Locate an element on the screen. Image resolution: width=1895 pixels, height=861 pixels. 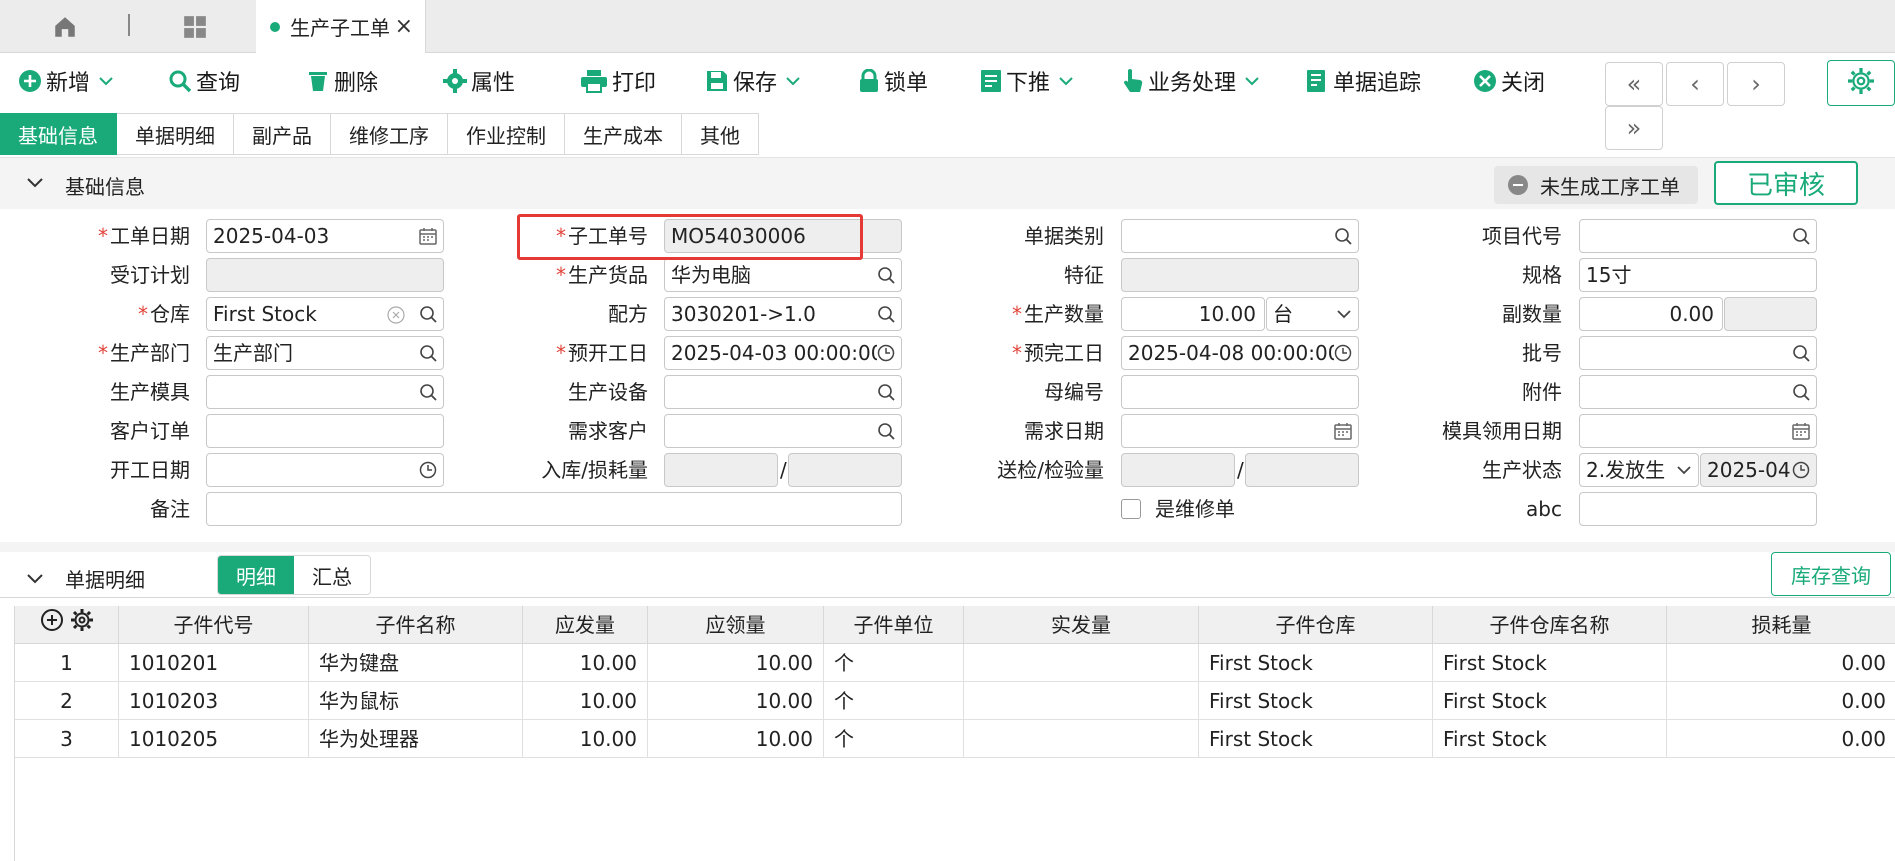
summary-view-button: 汇总 is located at coordinates (332, 575).